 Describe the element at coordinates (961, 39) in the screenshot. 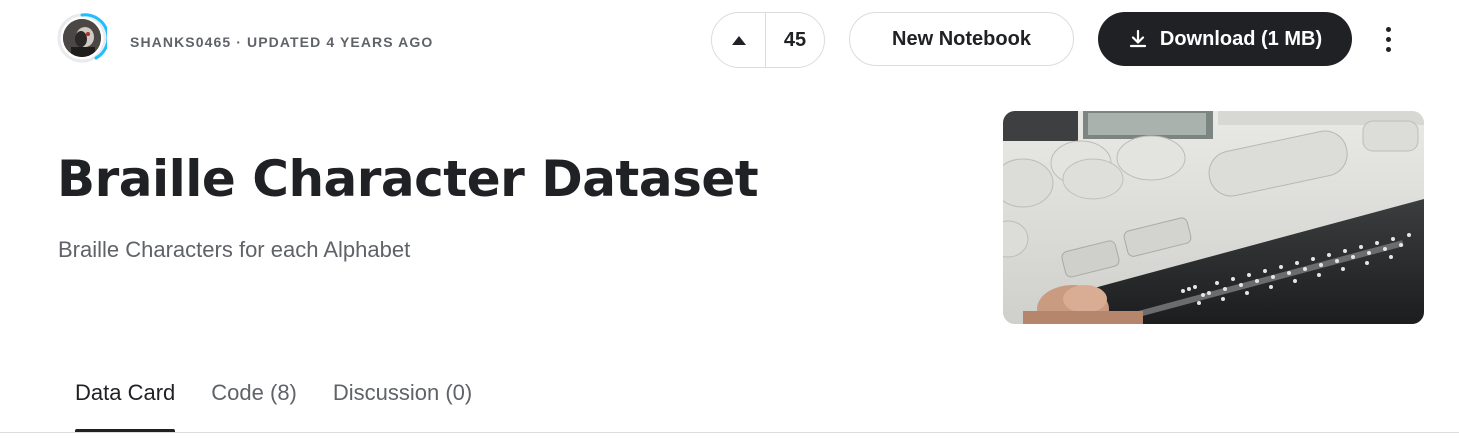

I see `new-notebook-button: New Notebook` at that location.